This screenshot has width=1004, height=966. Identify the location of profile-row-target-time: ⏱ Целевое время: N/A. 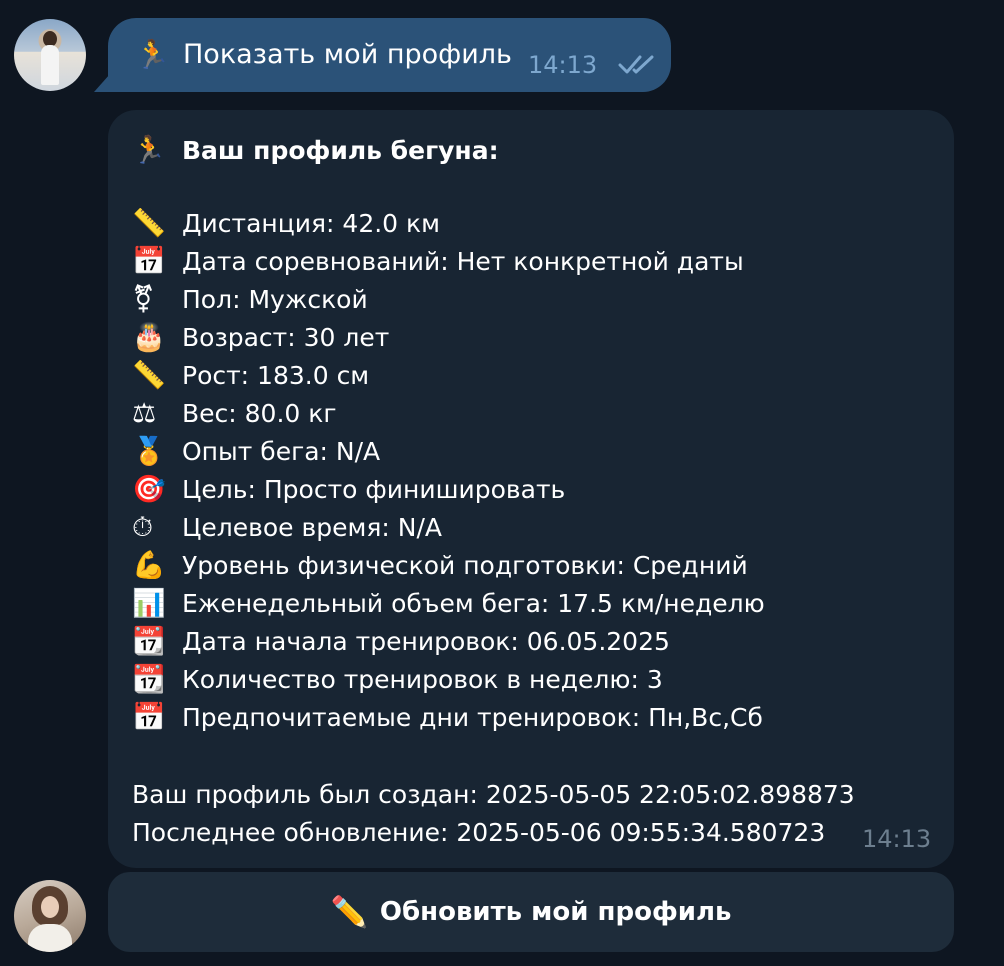
(287, 528).